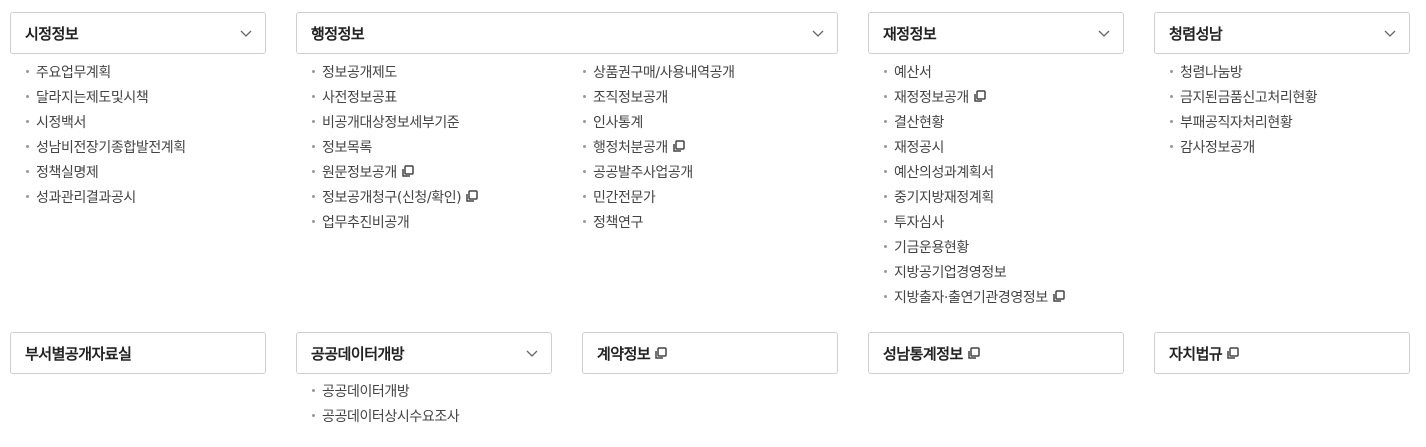  I want to click on list-item-label: 공공데이터개방, so click(366, 392).